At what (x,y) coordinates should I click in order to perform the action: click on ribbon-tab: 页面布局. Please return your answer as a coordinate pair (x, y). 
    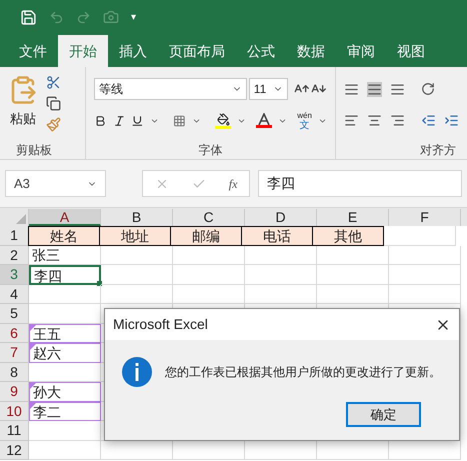
    Looking at the image, I should click on (197, 51).